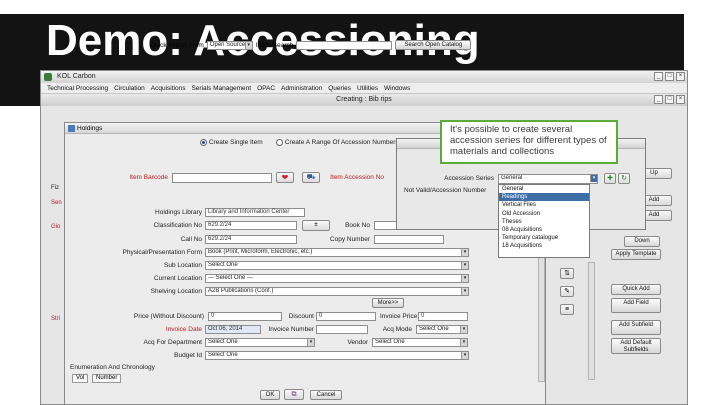  I want to click on item-barcode-label: Item Barcode, so click(148, 177).